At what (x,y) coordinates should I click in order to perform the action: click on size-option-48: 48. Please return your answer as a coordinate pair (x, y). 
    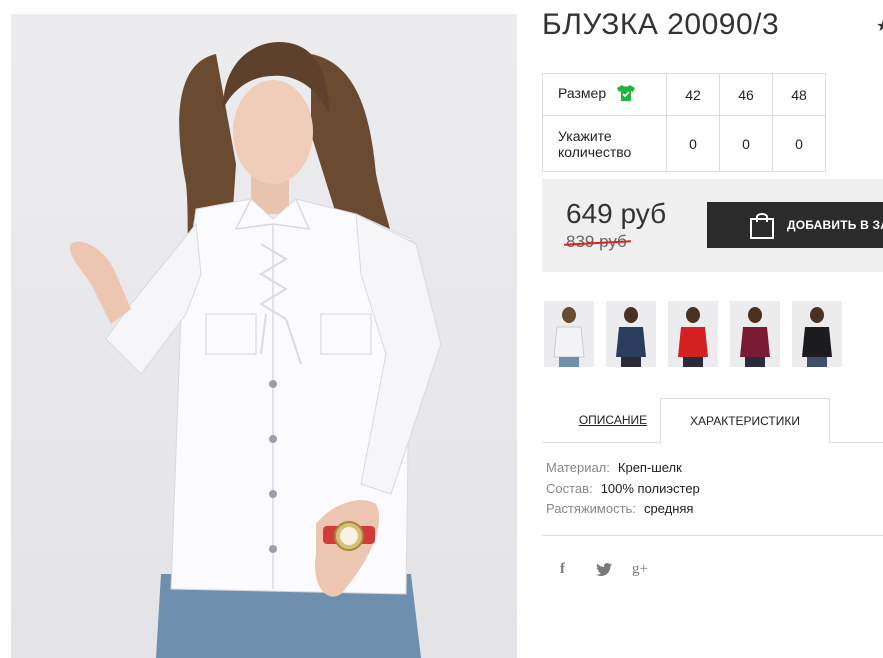
    Looking at the image, I should click on (799, 94).